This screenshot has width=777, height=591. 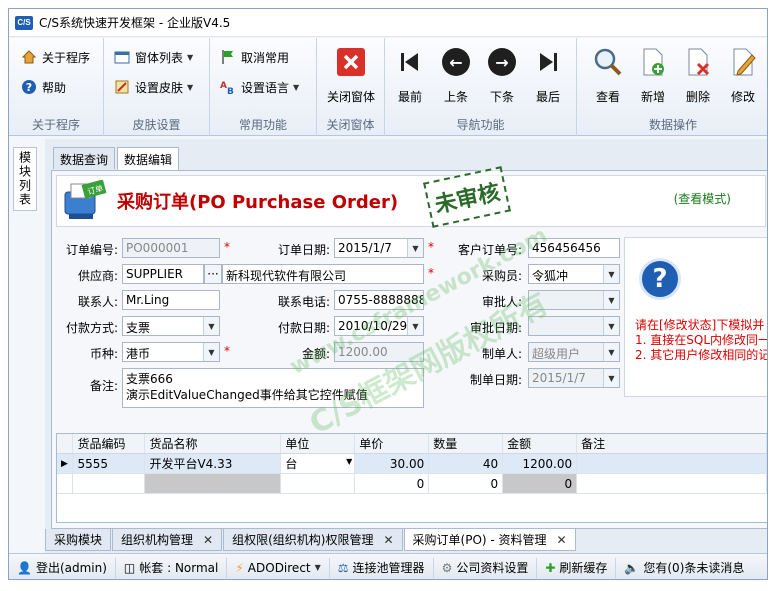 I want to click on doc-tab-org-management: 组织机构管理 ✕, so click(x=167, y=540).